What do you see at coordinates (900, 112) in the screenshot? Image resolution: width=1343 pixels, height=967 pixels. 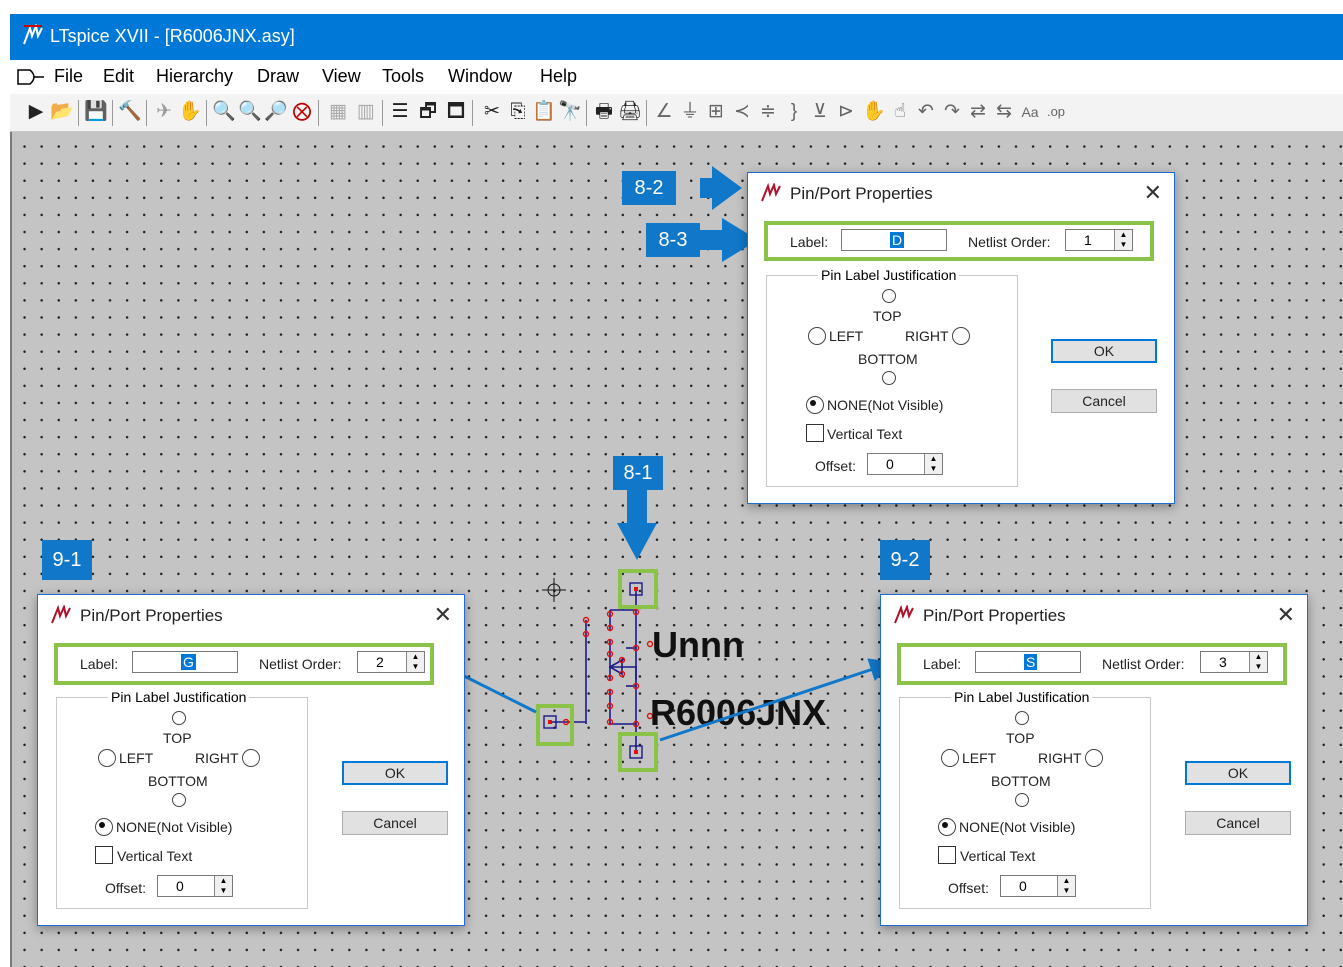 I see `drag-icon: ☝` at bounding box center [900, 112].